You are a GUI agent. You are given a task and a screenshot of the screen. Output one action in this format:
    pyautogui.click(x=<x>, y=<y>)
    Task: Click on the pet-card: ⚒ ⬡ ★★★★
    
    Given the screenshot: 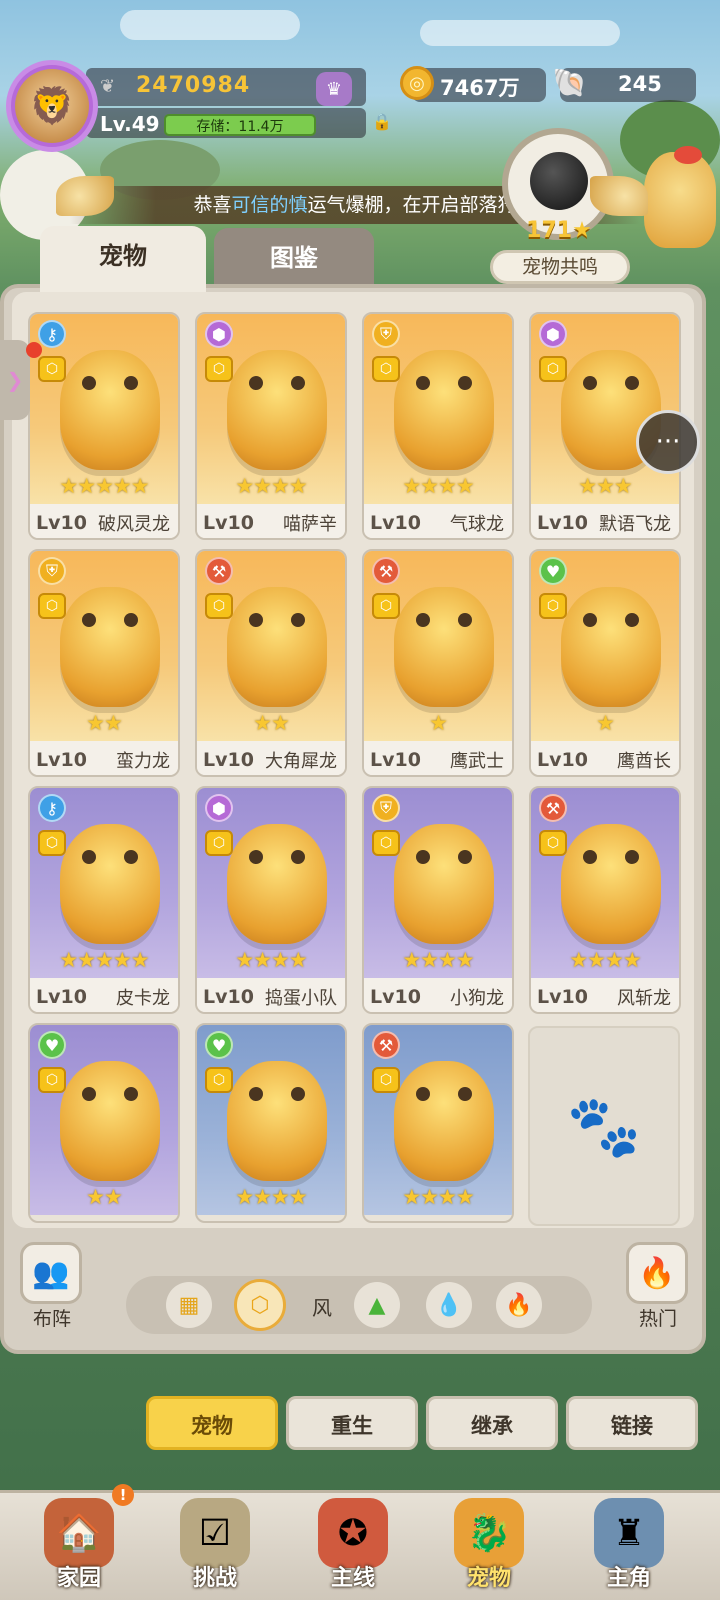 What is the action you would take?
    pyautogui.click(x=438, y=1123)
    